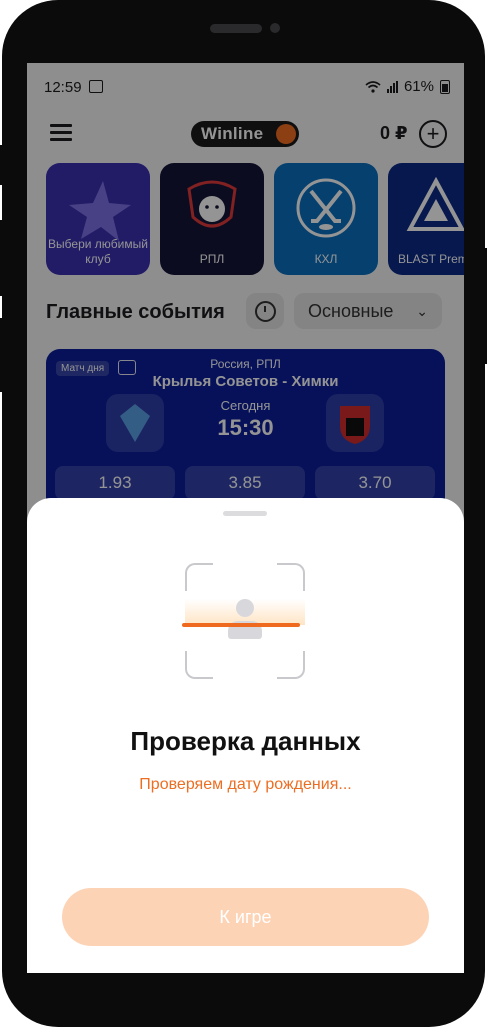 The width and height of the screenshot is (487, 1029). Describe the element at coordinates (3, 165) in the screenshot. I see `side-button` at that location.